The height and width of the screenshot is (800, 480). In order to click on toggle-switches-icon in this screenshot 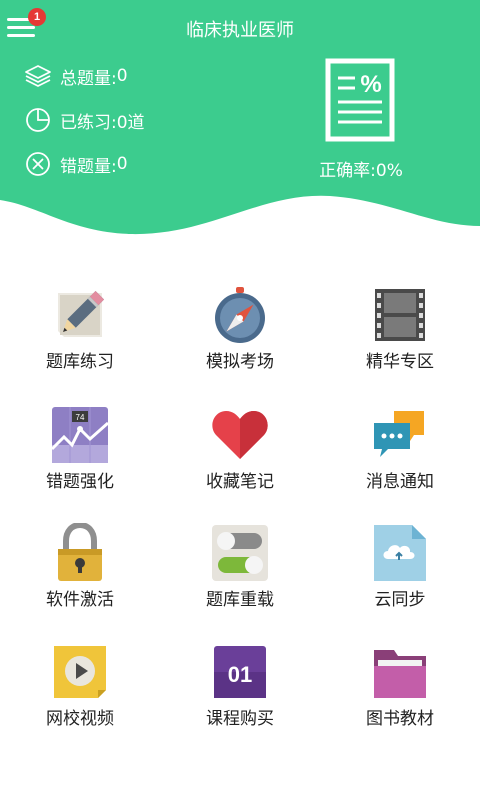, I will do `click(240, 553)`.